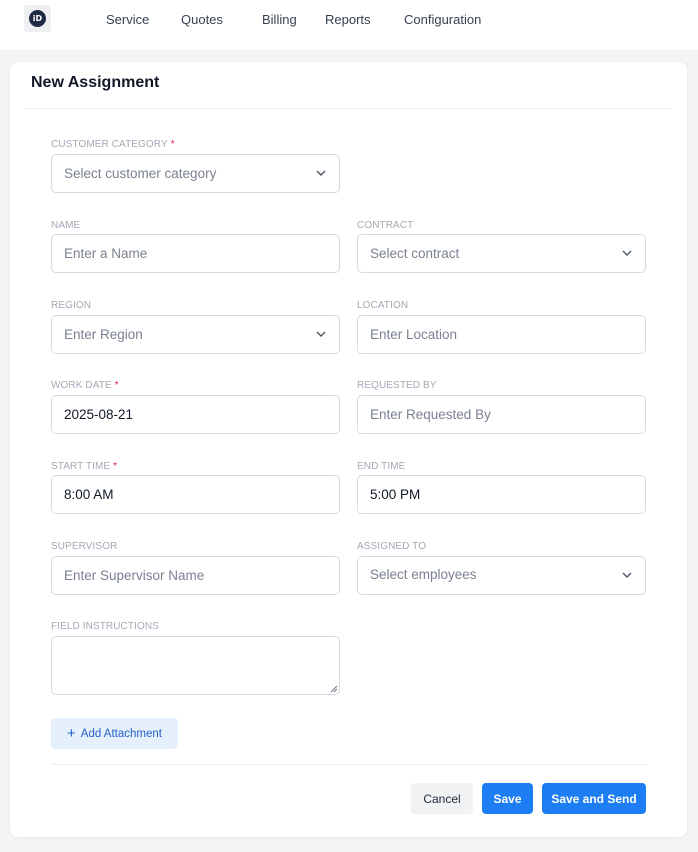 This screenshot has width=698, height=852. I want to click on region-select: Enter Region, so click(195, 334).